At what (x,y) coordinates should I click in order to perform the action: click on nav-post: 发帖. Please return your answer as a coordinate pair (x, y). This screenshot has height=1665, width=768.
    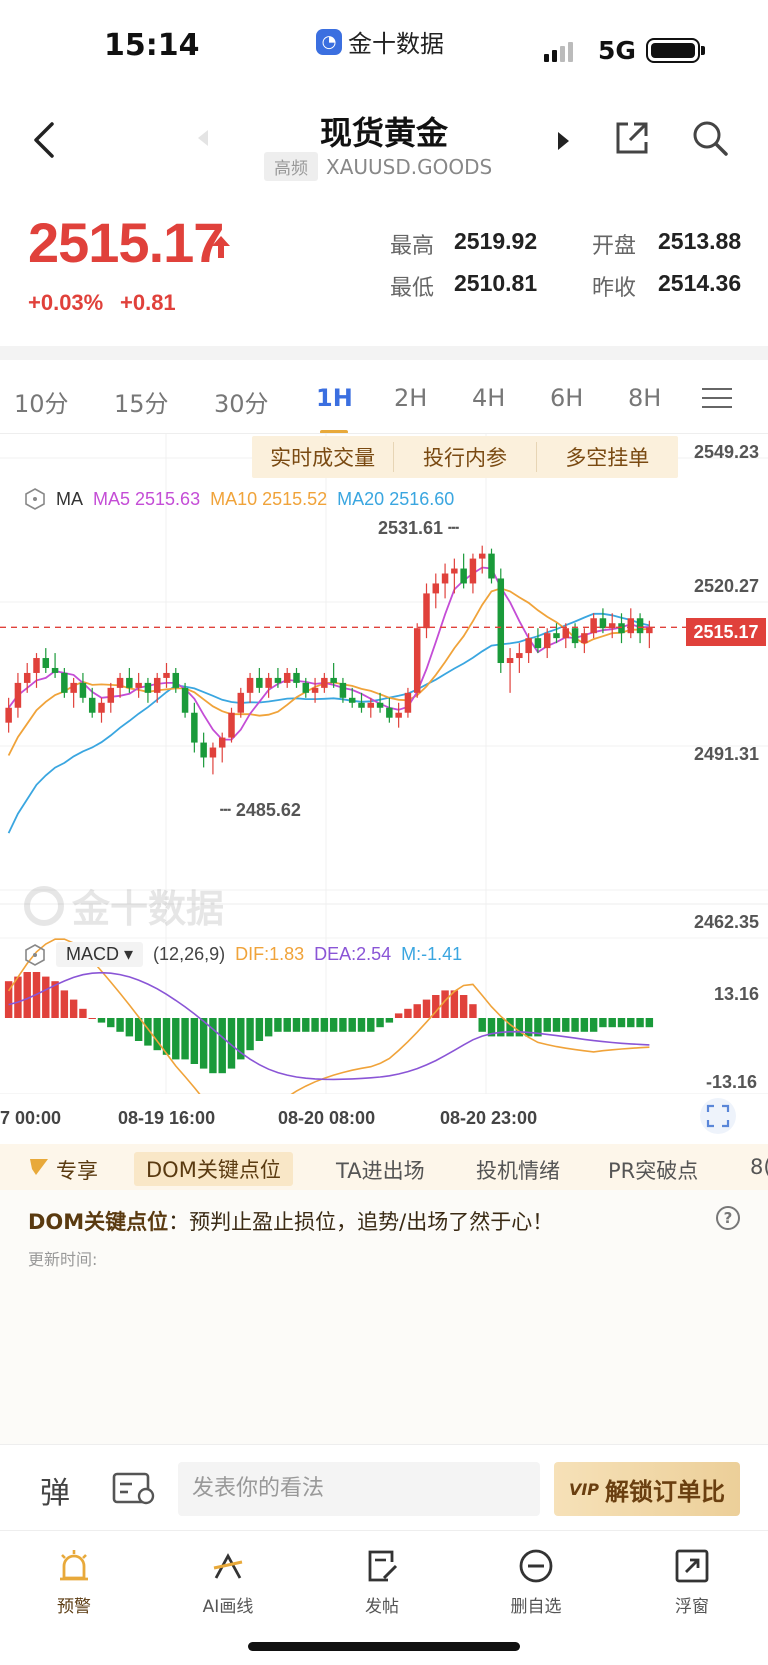
    Looking at the image, I should click on (382, 1582).